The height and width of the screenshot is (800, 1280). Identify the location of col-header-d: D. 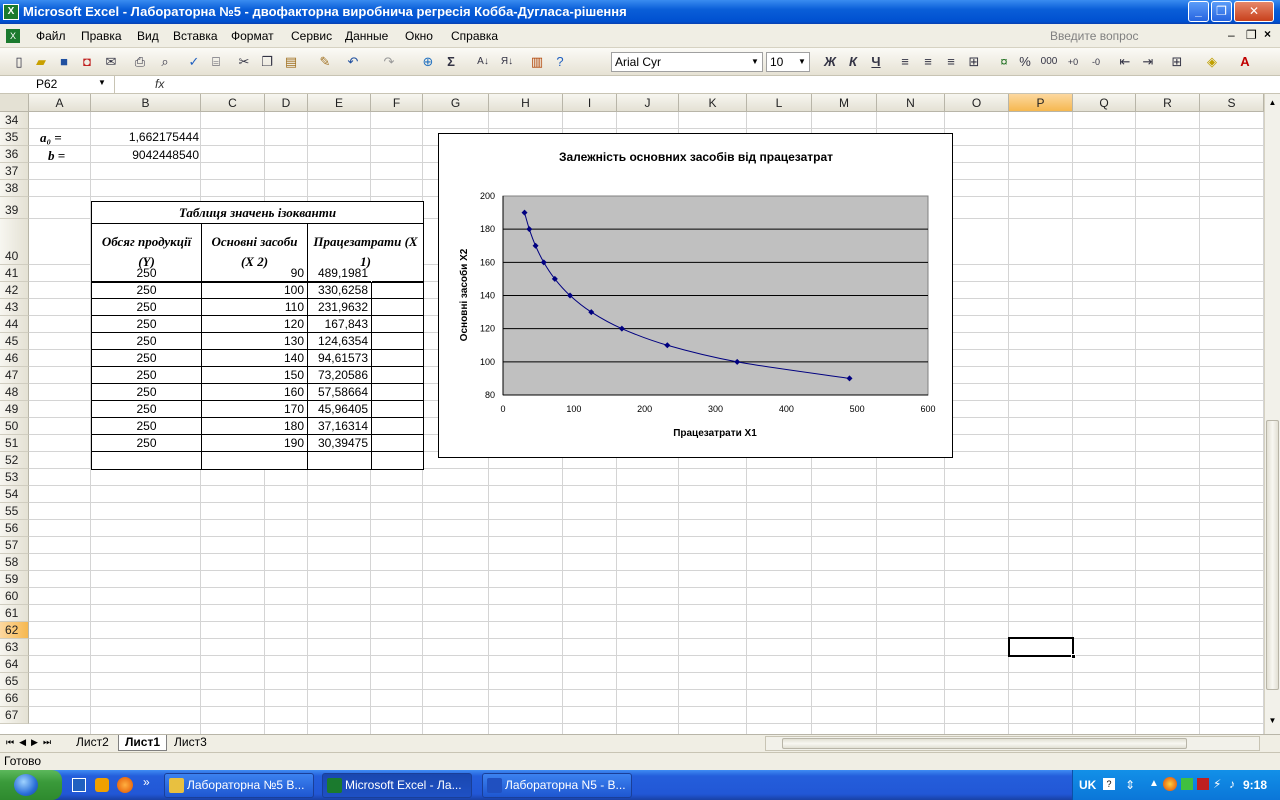
(286, 103).